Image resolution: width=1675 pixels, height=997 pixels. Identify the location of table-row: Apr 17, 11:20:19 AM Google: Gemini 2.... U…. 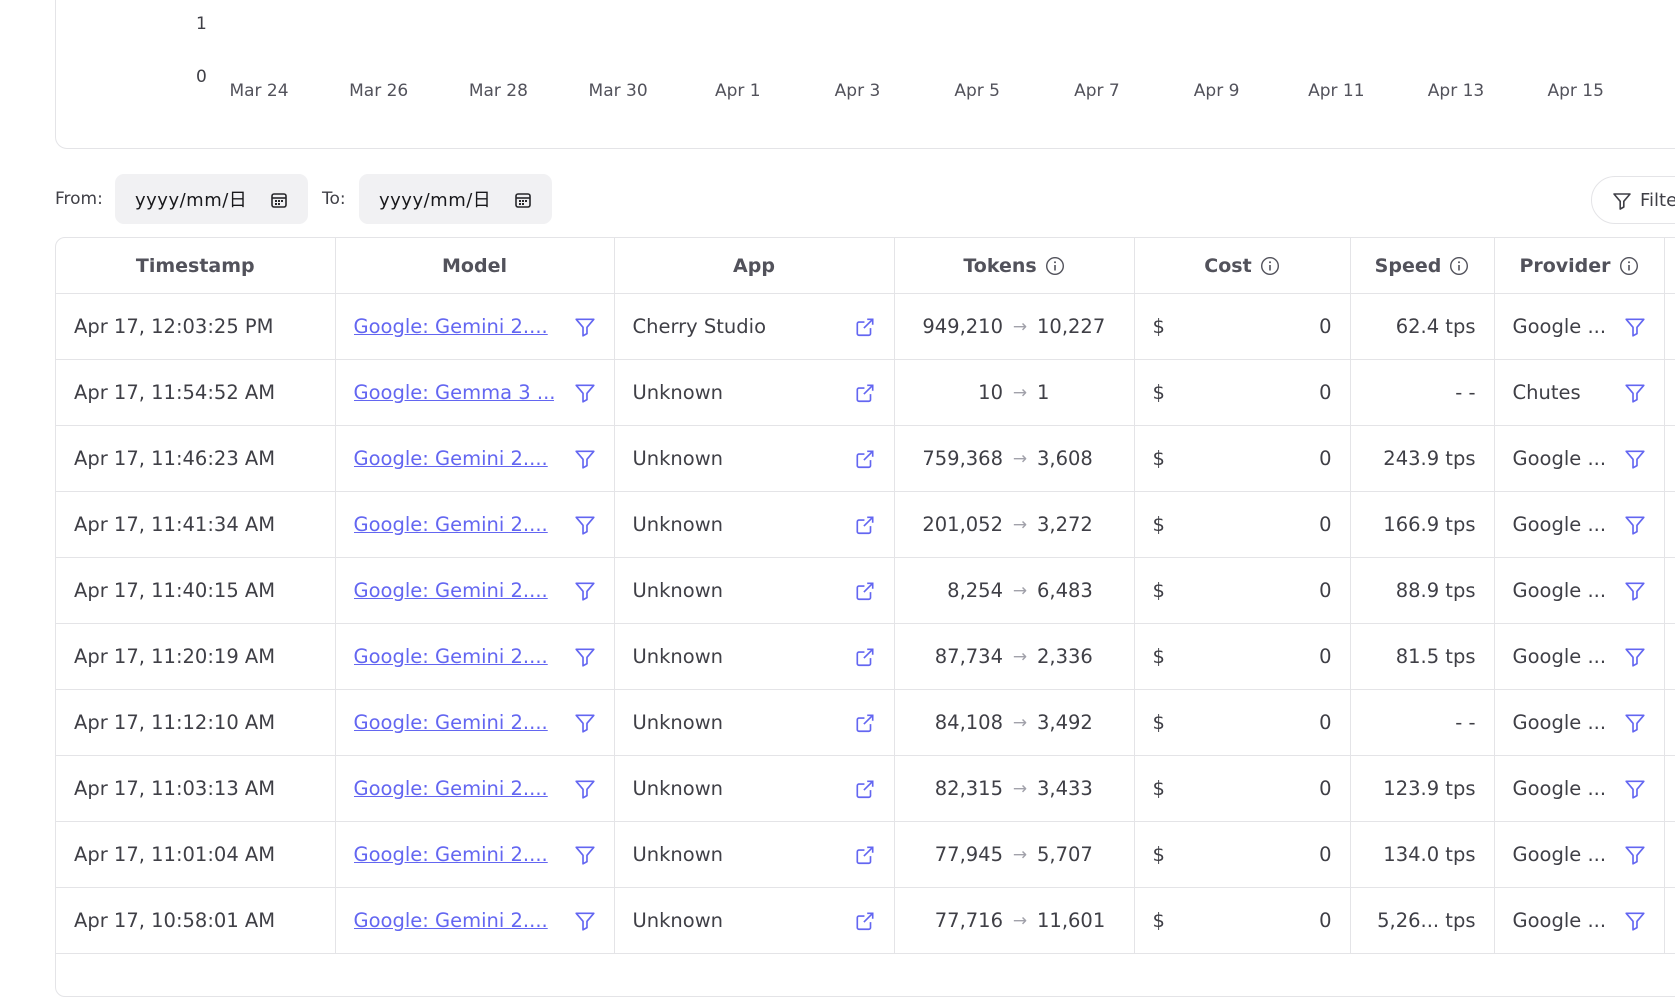
(865, 656).